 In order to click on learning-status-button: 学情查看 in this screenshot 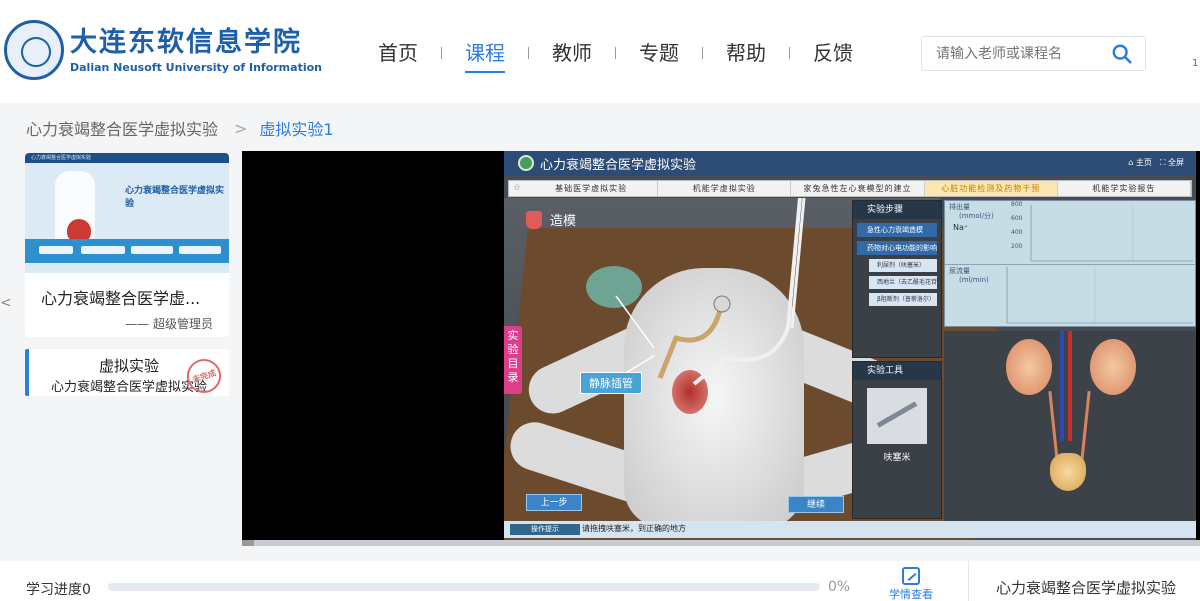, I will do `click(911, 584)`.